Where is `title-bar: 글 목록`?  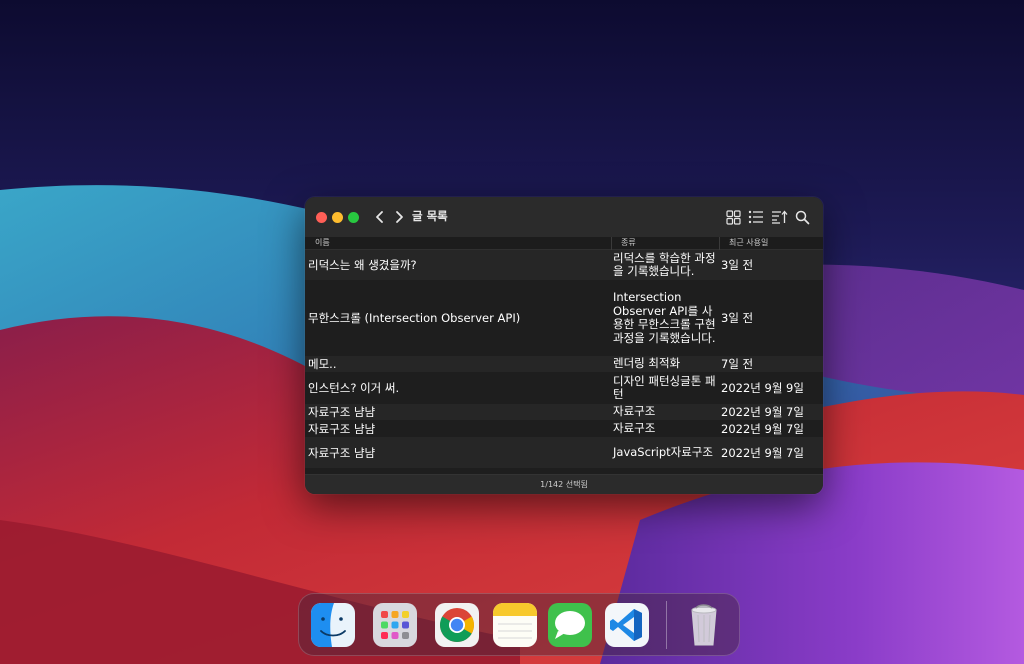 title-bar: 글 목록 is located at coordinates (564, 217).